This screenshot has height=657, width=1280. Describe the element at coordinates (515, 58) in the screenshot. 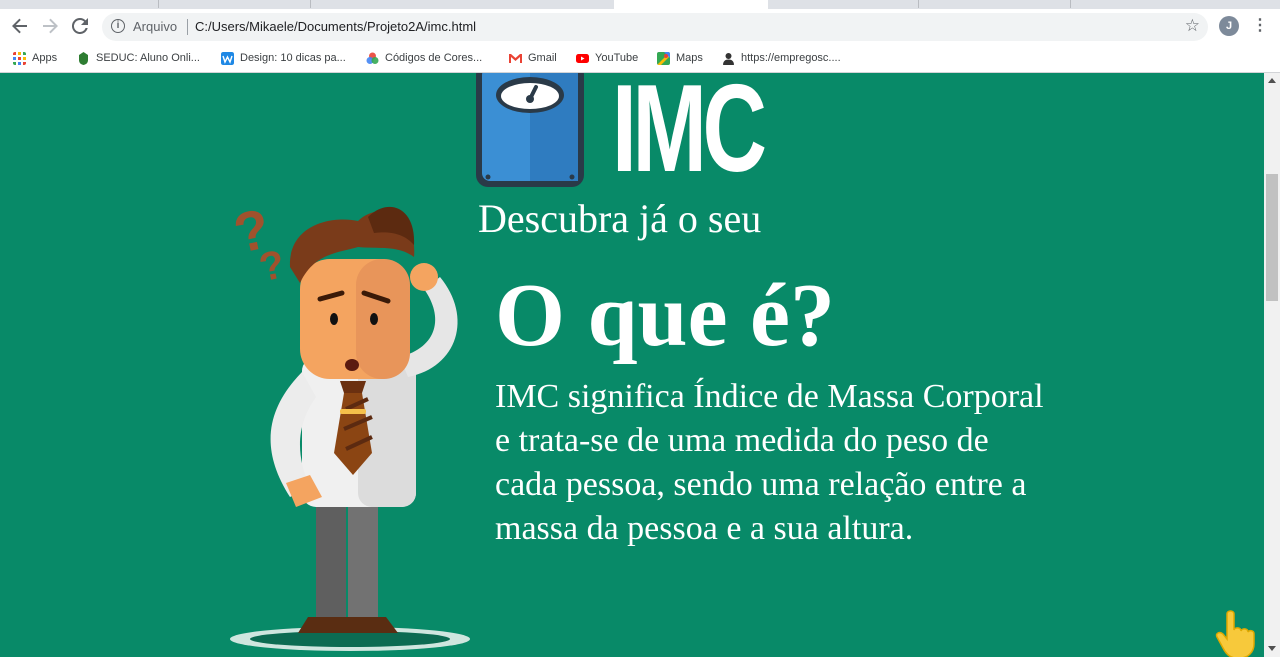

I see `gmail-icon` at that location.